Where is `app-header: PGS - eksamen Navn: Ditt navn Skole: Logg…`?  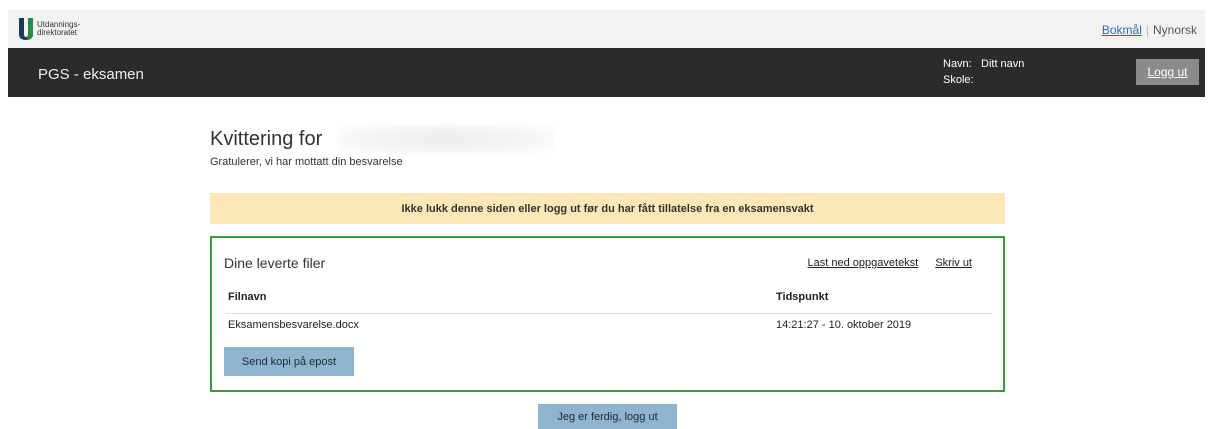 app-header: PGS - eksamen Navn: Ditt navn Skole: Logg… is located at coordinates (606, 72).